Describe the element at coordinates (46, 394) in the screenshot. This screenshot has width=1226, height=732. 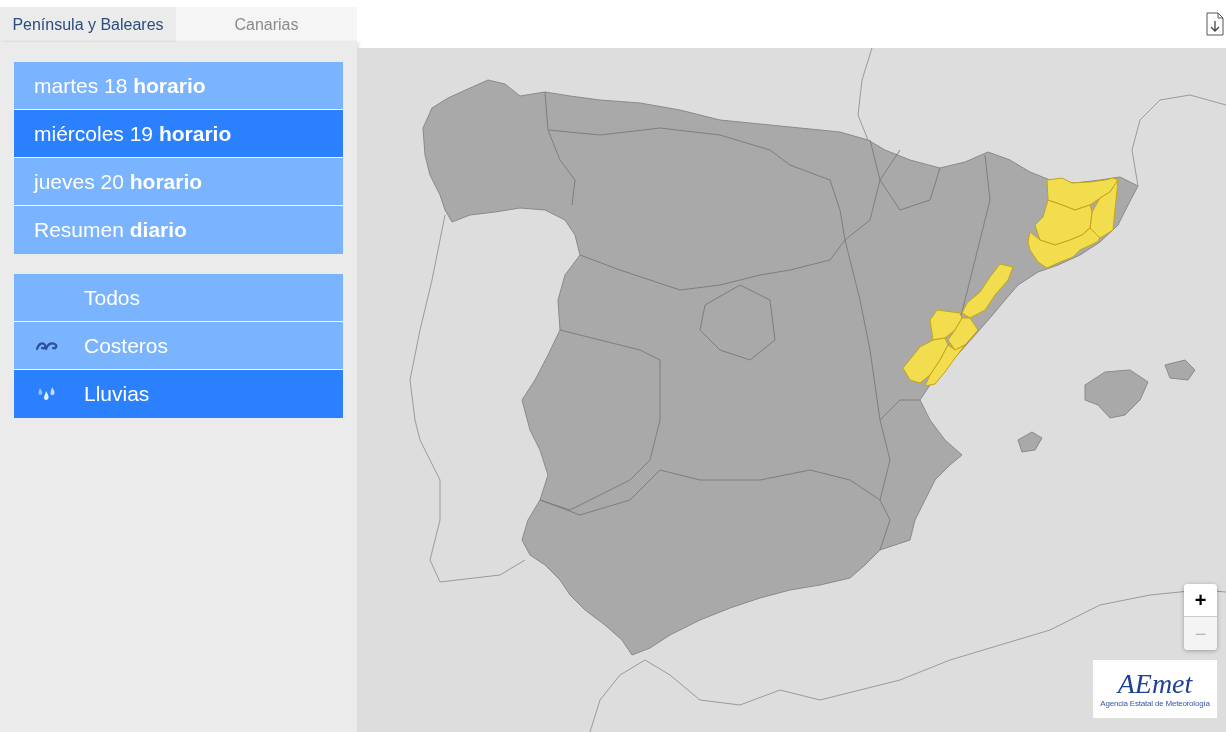
I see `raindrops-icon` at that location.